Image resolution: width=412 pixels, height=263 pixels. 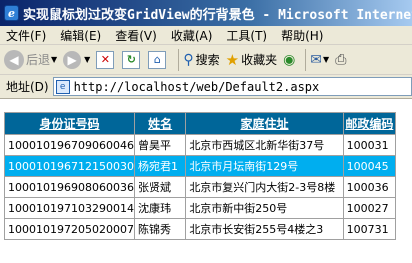 I want to click on toolbar: ◀ 后退 ▼ ▶ ▼ ✕ ↻ ⌂ ⚲ 搜索 ★ 收藏夹 ◉ ✉ ▼ ⎙, so click(x=206, y=60).